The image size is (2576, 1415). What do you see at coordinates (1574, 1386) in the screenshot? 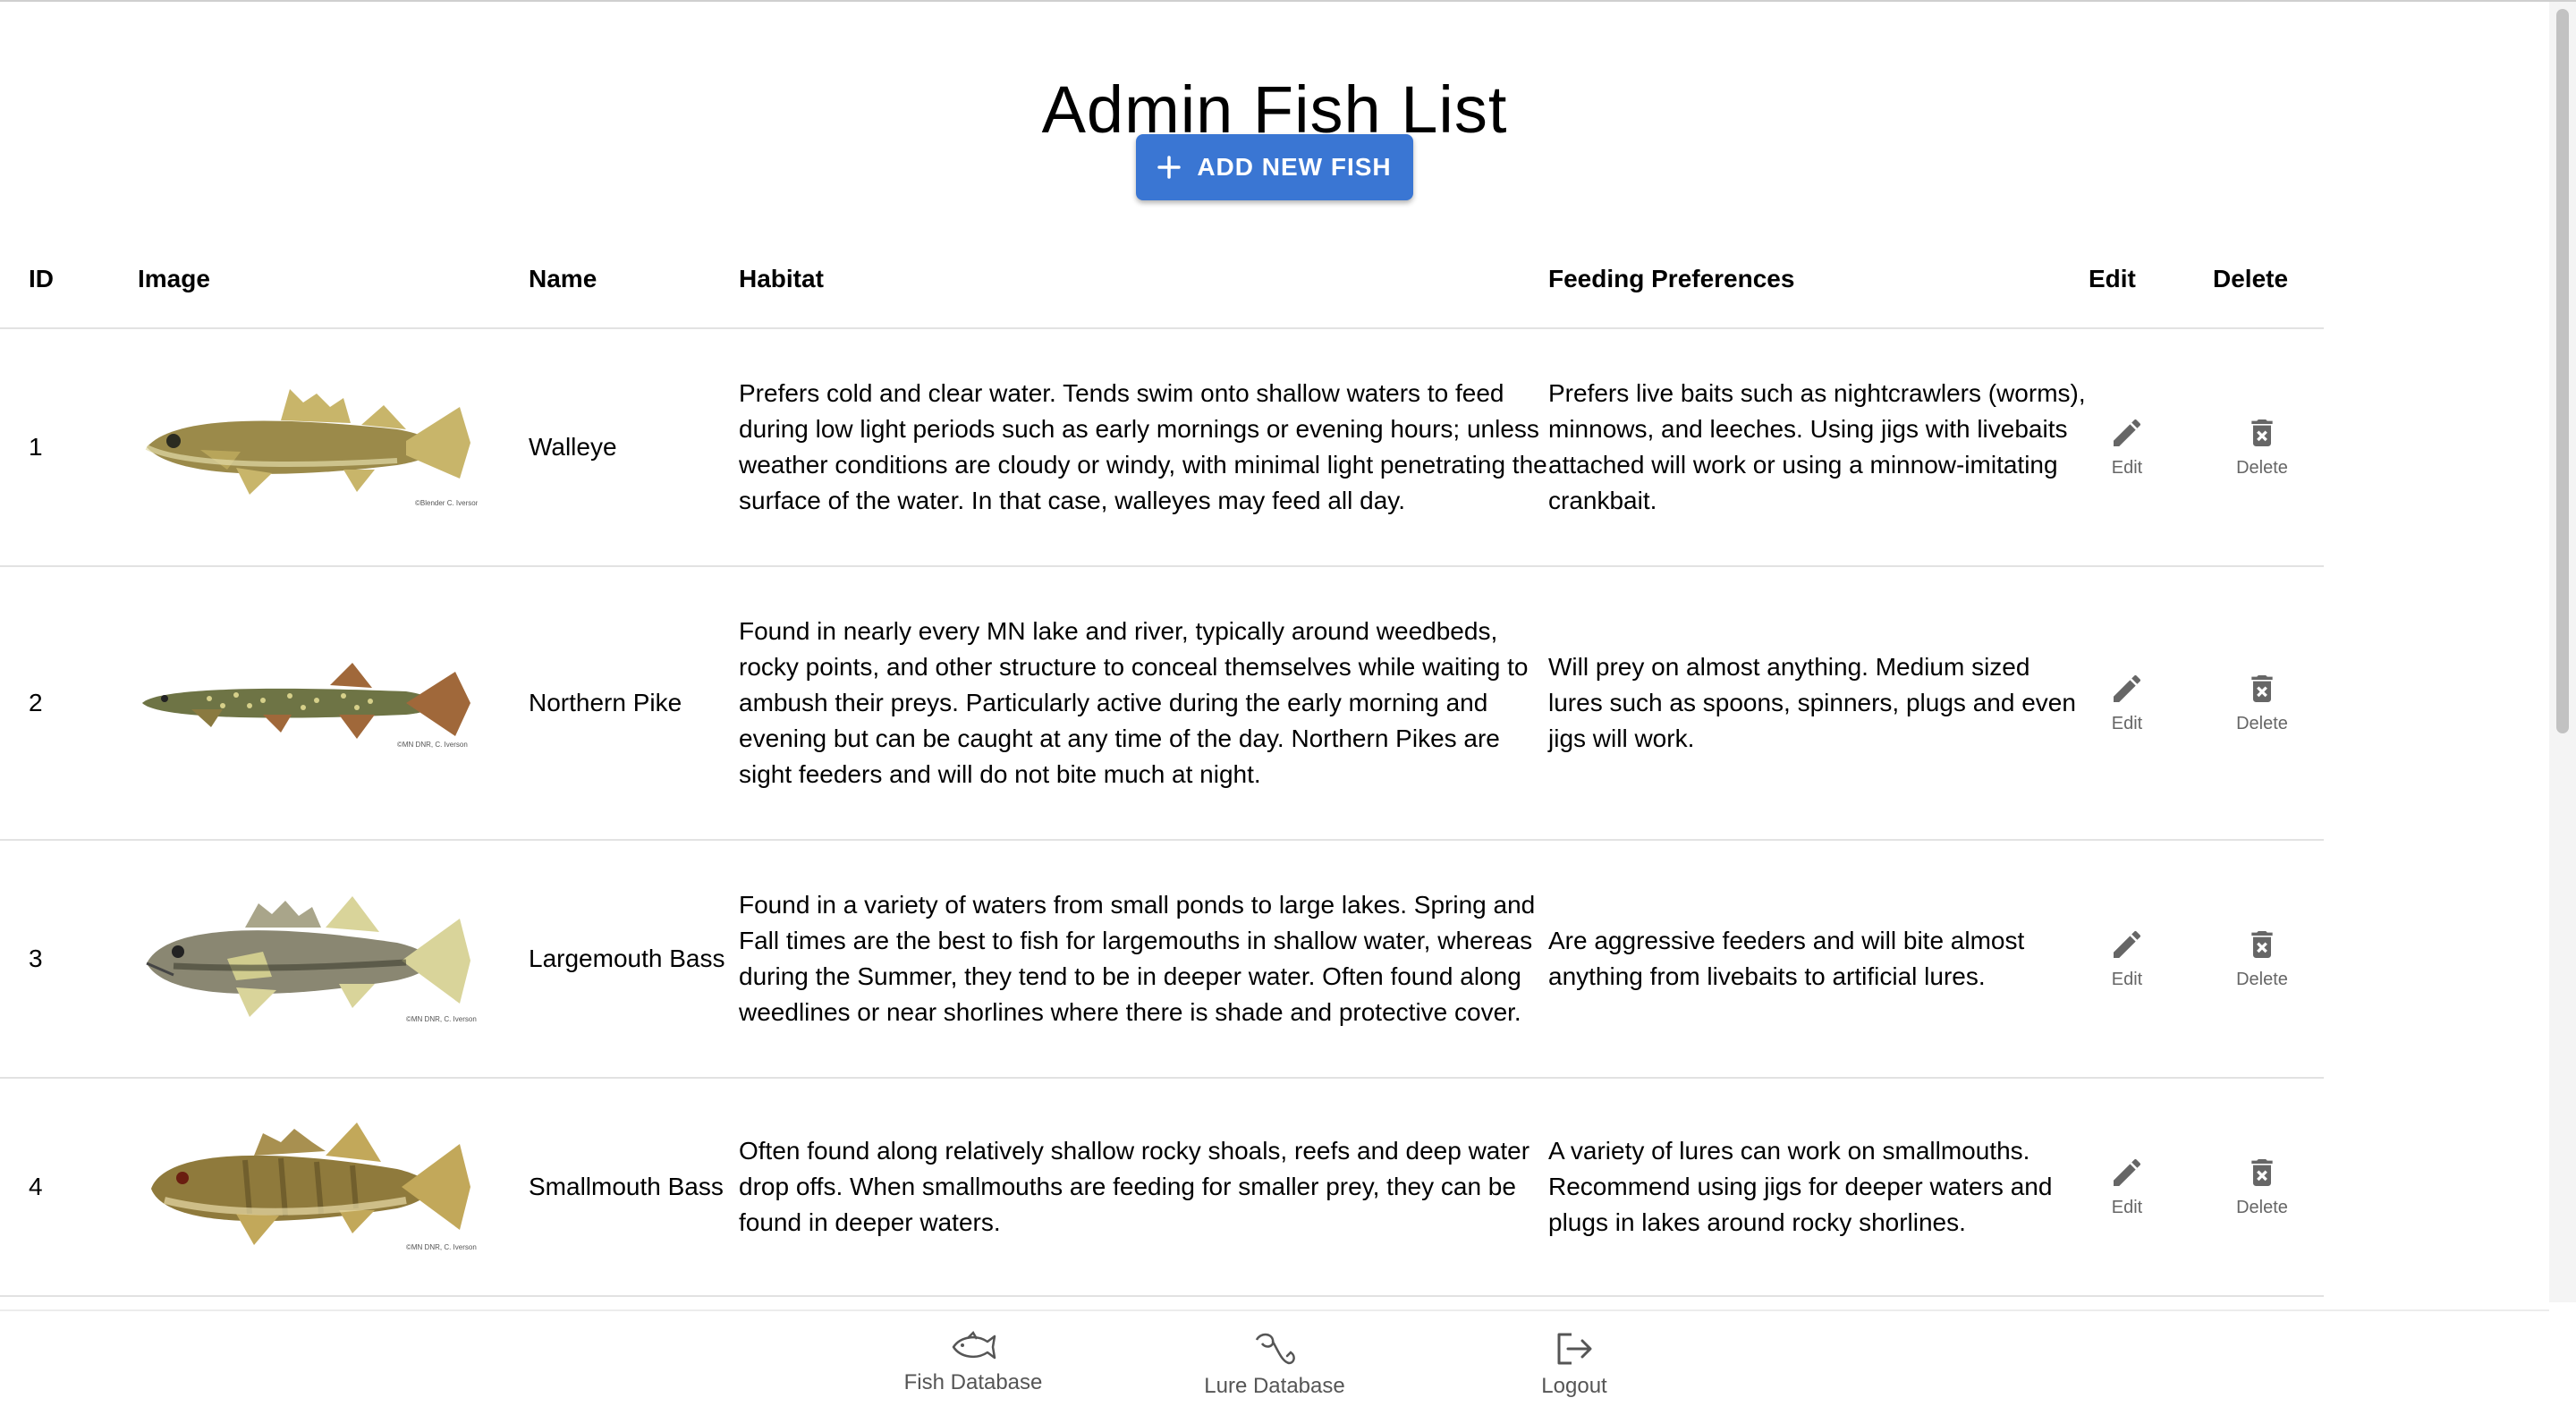
I see `nav-logout-label: Logout` at bounding box center [1574, 1386].